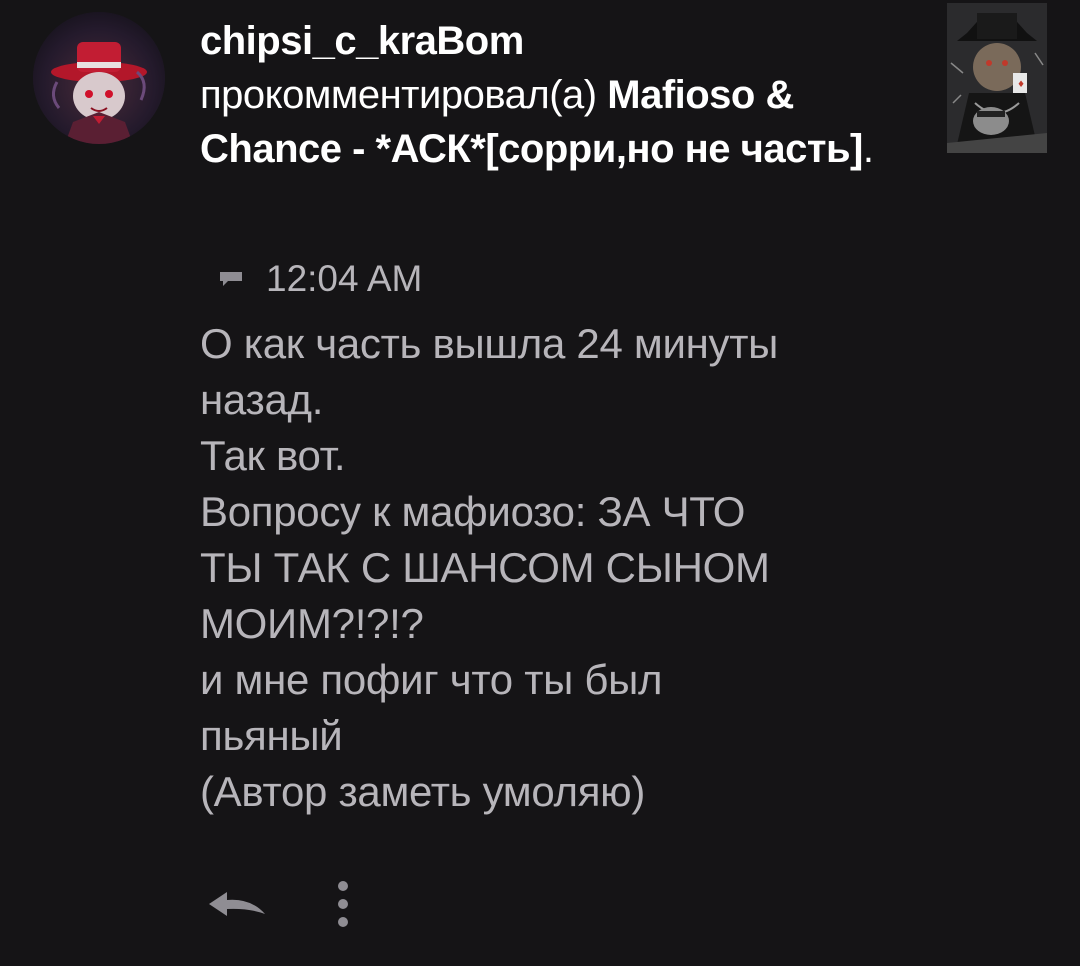 The height and width of the screenshot is (966, 1080). Describe the element at coordinates (431, 679) in the screenshot. I see `comment-line: и мне пофиг что ты был` at that location.